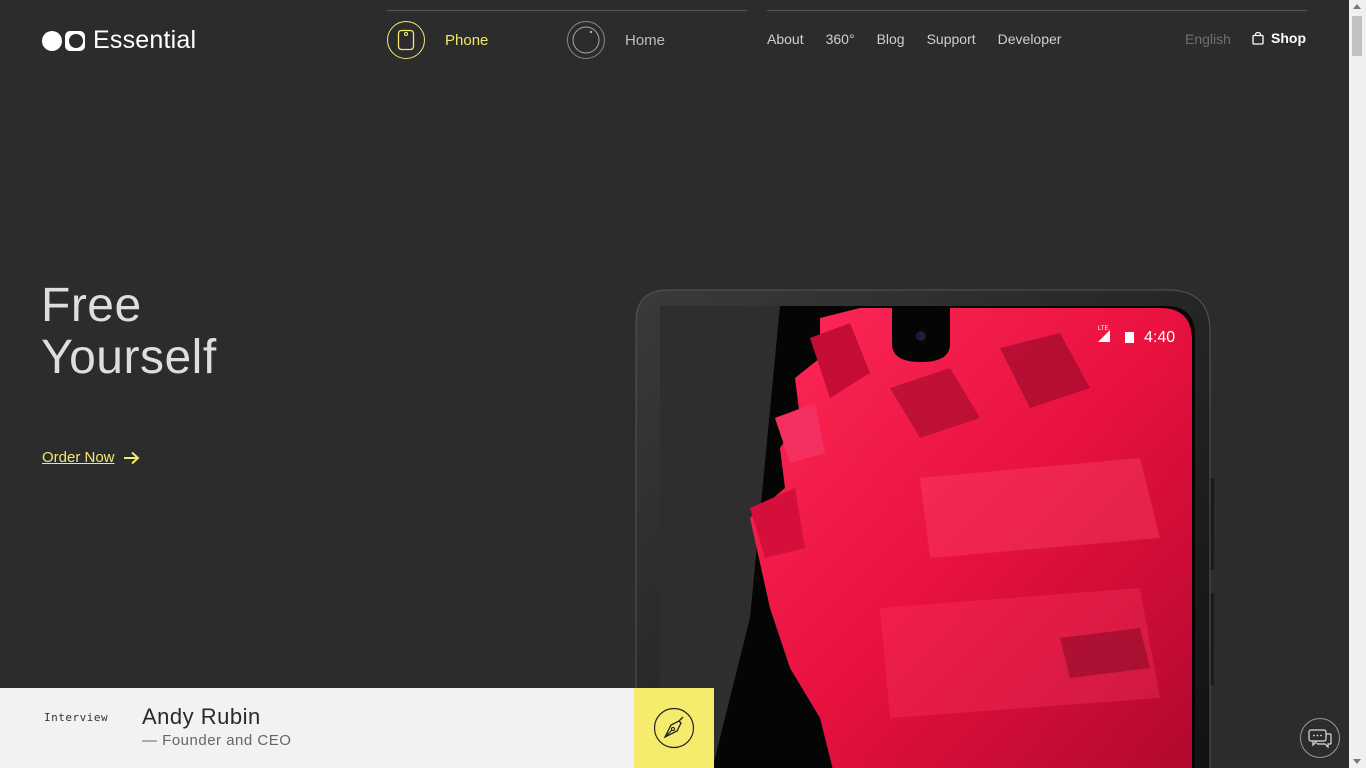 The height and width of the screenshot is (768, 1366). I want to click on product-home-link: Home, so click(616, 40).